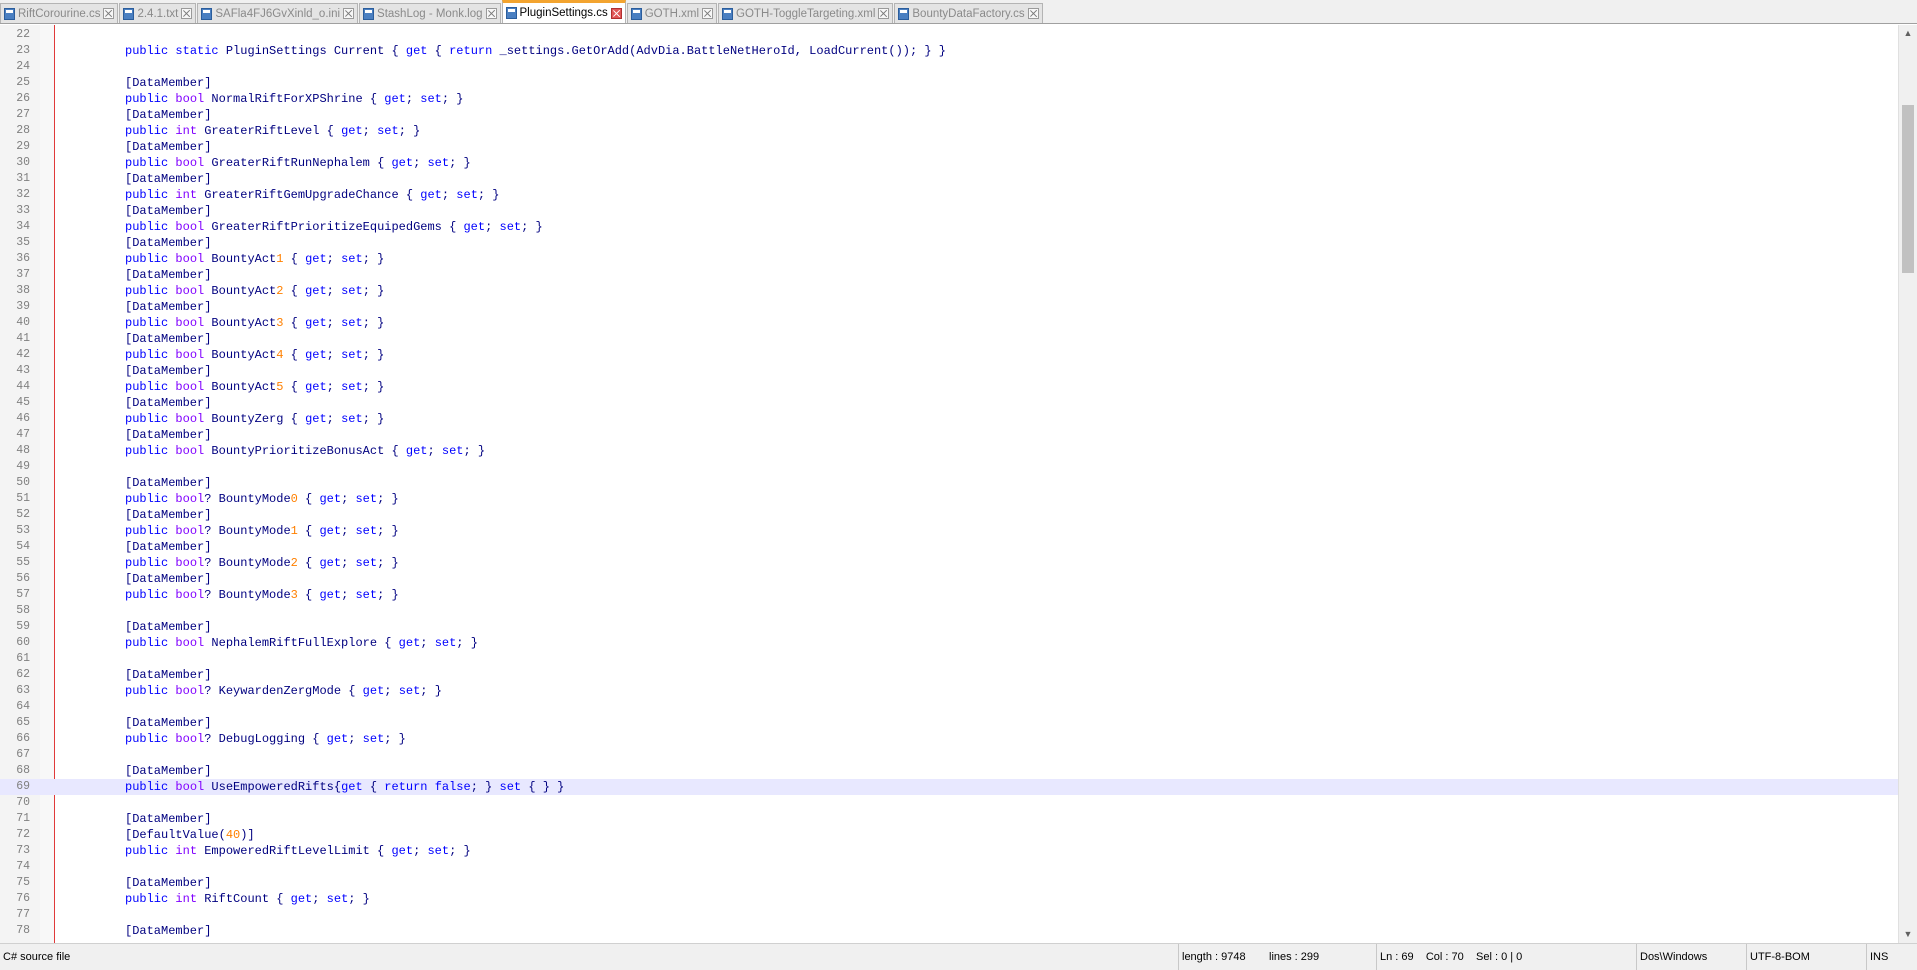 The height and width of the screenshot is (970, 1917). What do you see at coordinates (949, 339) in the screenshot?
I see `code-line: 41 [DataMember]` at bounding box center [949, 339].